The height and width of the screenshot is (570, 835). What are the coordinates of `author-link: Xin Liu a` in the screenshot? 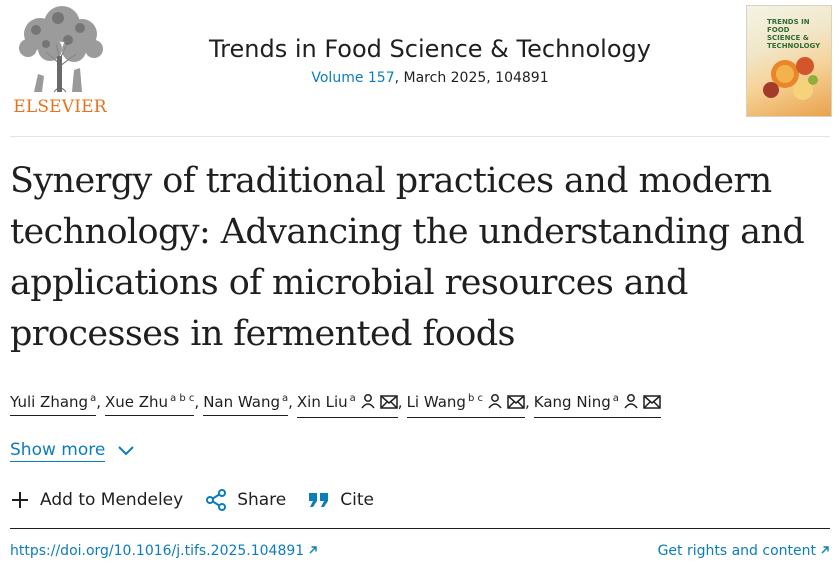 It's located at (347, 404).